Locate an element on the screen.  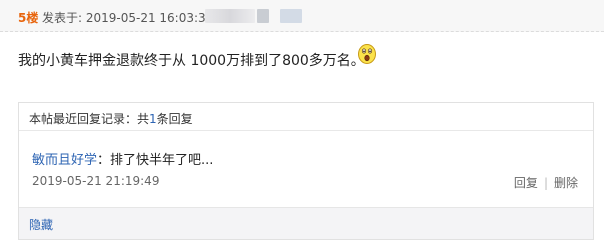
post-content: 我的小黄车押金退款终于从 1000万排到了800多万名。 is located at coordinates (191, 61).